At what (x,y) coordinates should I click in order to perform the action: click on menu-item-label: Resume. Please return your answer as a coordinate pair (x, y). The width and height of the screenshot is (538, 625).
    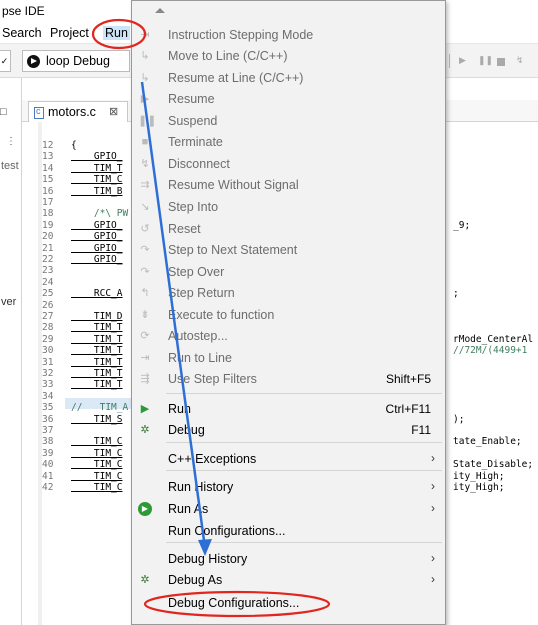
    Looking at the image, I should click on (191, 99).